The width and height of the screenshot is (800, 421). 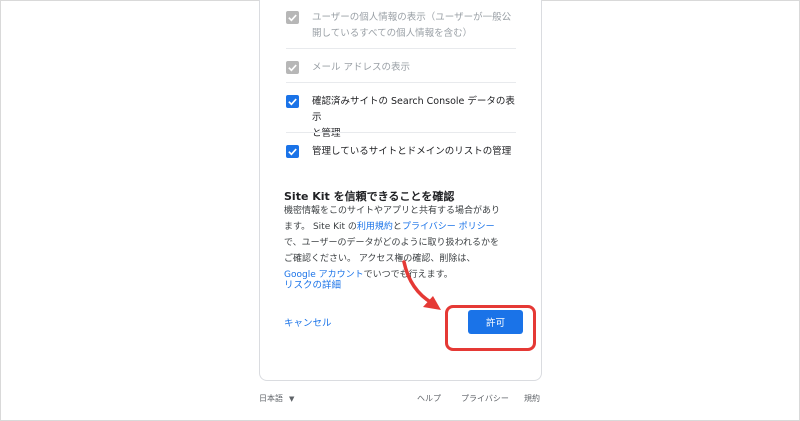 What do you see at coordinates (532, 398) in the screenshot?
I see `terms-footer-link: 規約` at bounding box center [532, 398].